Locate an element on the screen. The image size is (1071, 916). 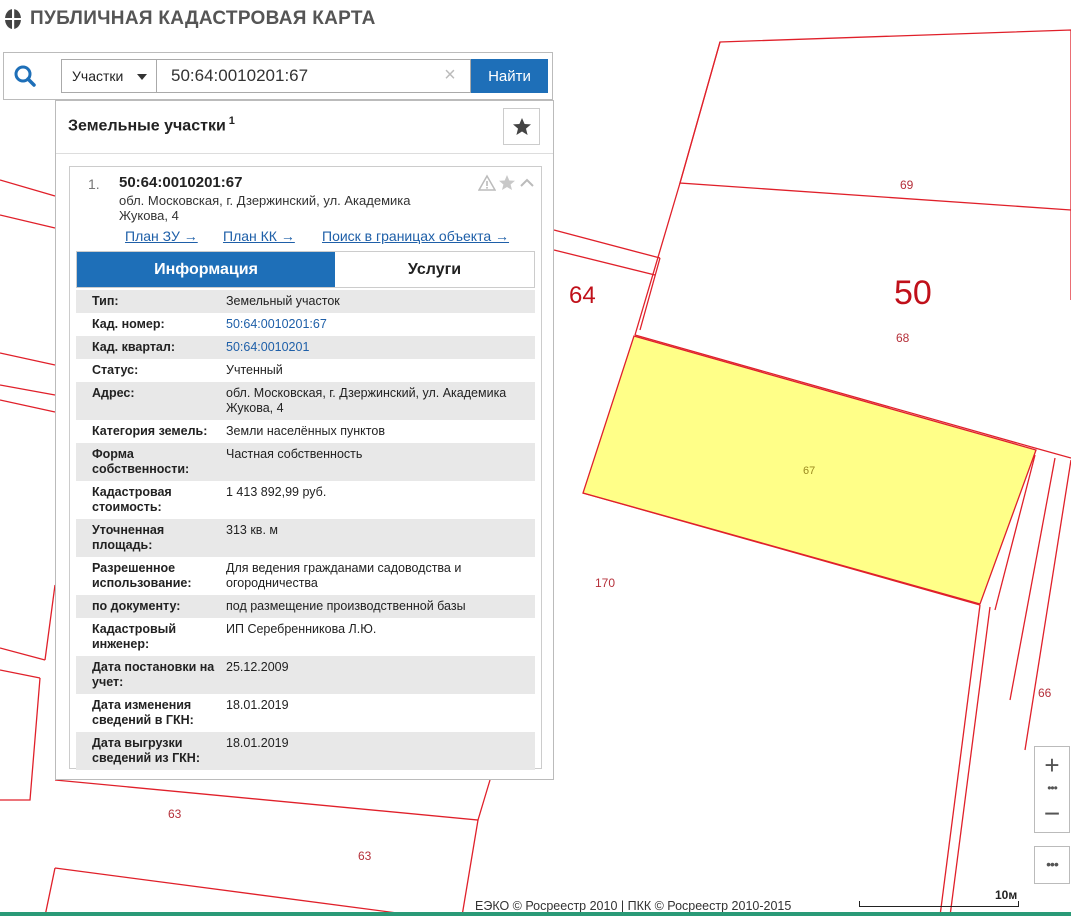
chevron-down-icon is located at coordinates (142, 77).